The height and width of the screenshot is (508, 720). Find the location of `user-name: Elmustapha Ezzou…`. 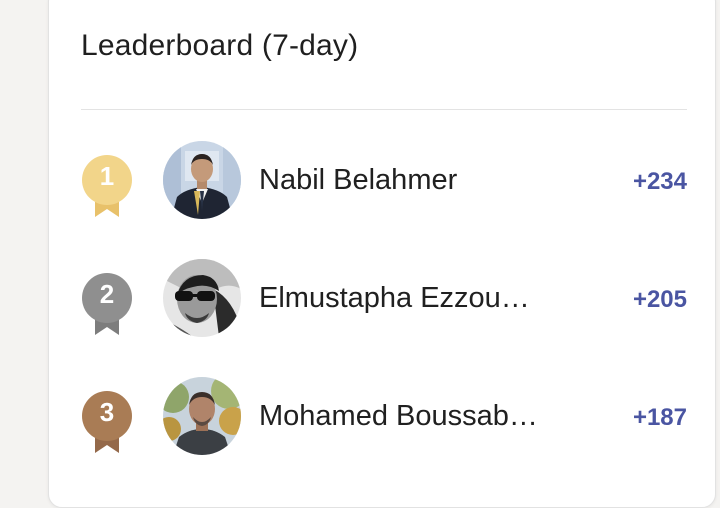

user-name: Elmustapha Ezzou… is located at coordinates (394, 298).